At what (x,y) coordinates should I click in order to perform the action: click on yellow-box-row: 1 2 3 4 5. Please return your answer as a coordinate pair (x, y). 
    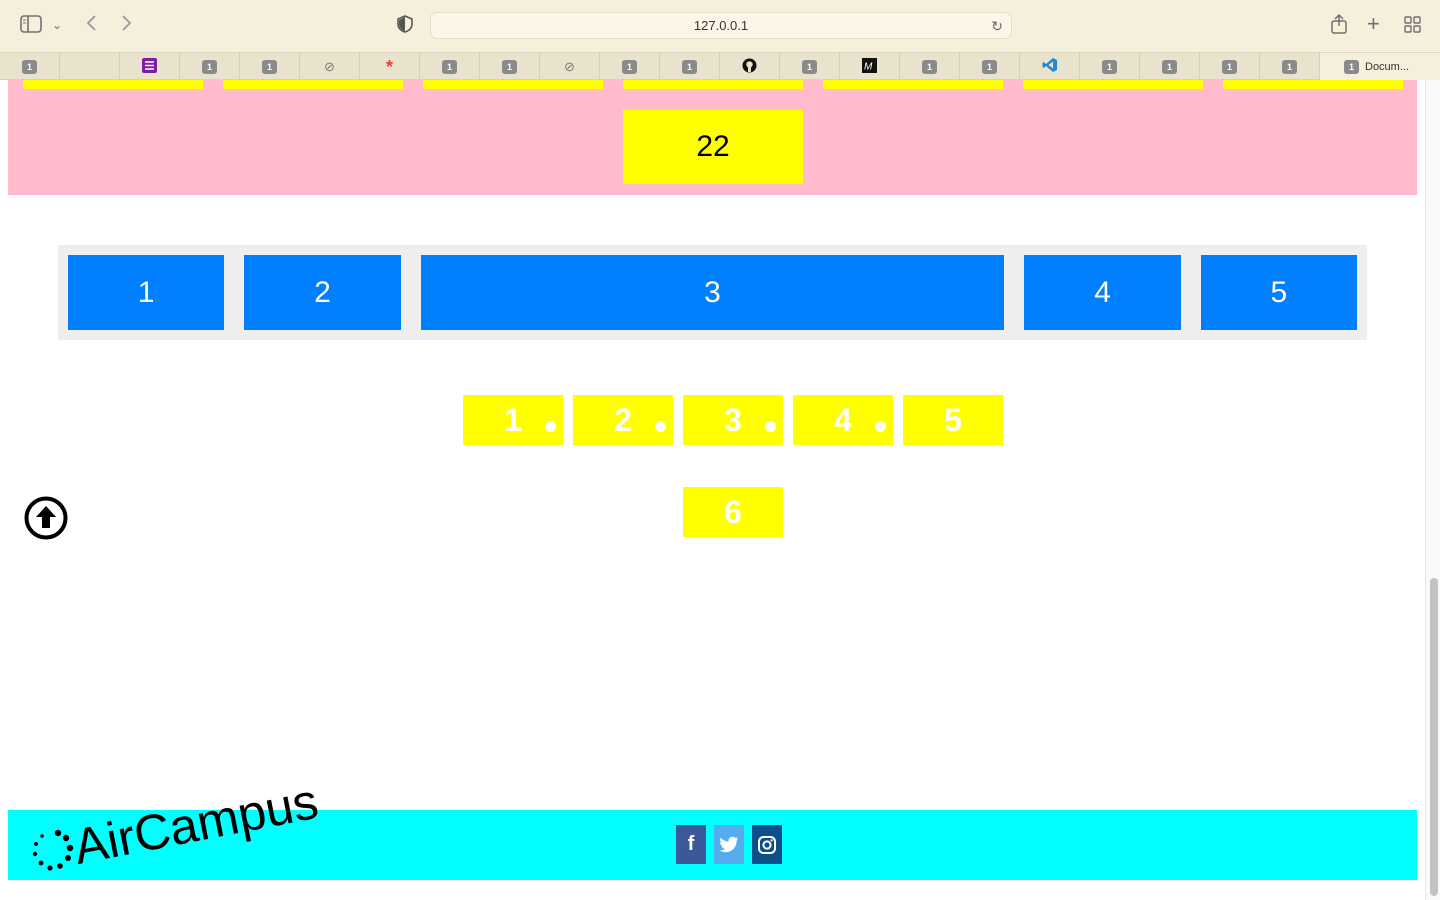
    Looking at the image, I should click on (733, 420).